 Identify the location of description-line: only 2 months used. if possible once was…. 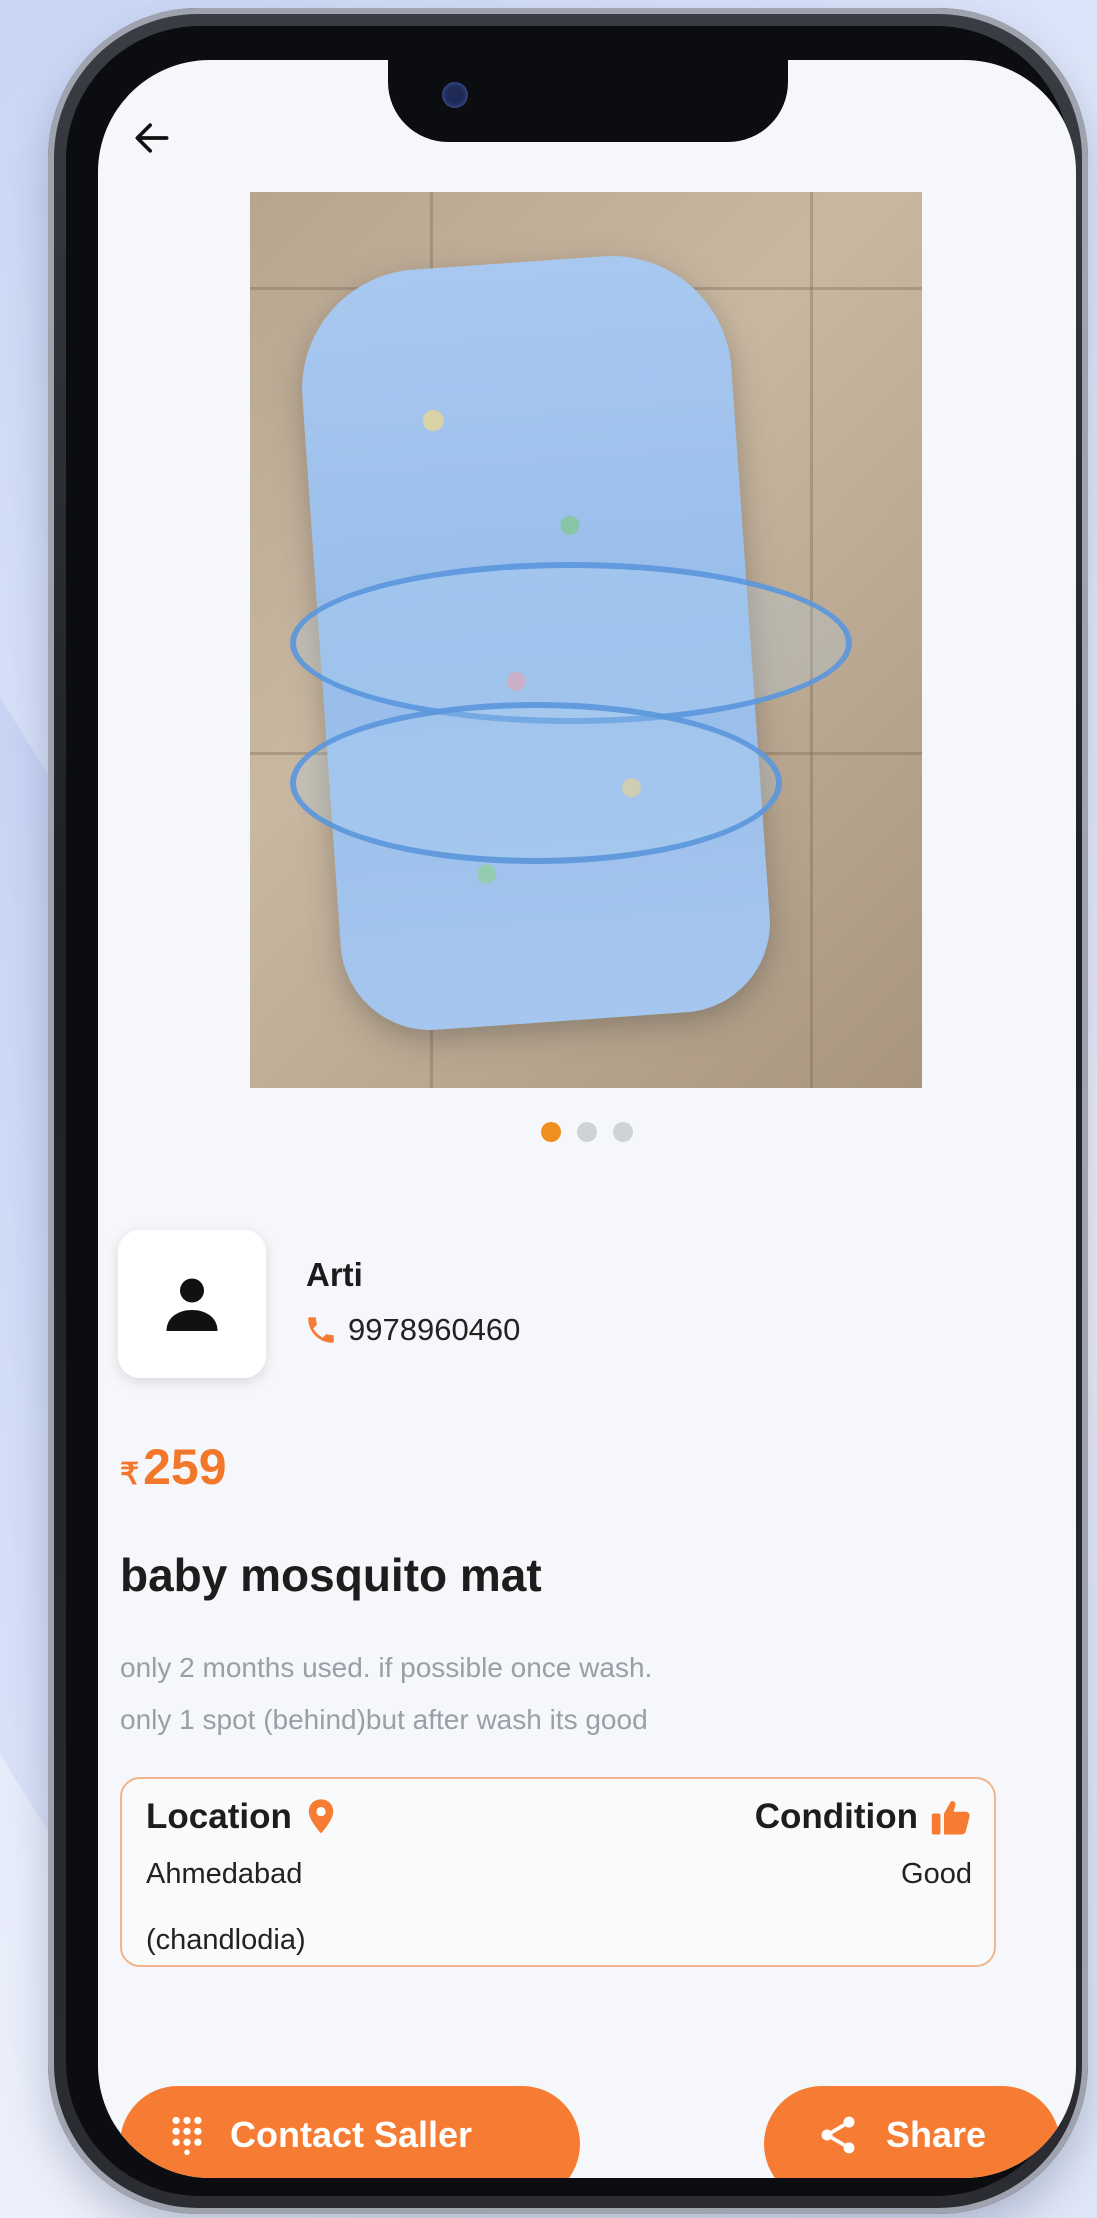
(386, 1667).